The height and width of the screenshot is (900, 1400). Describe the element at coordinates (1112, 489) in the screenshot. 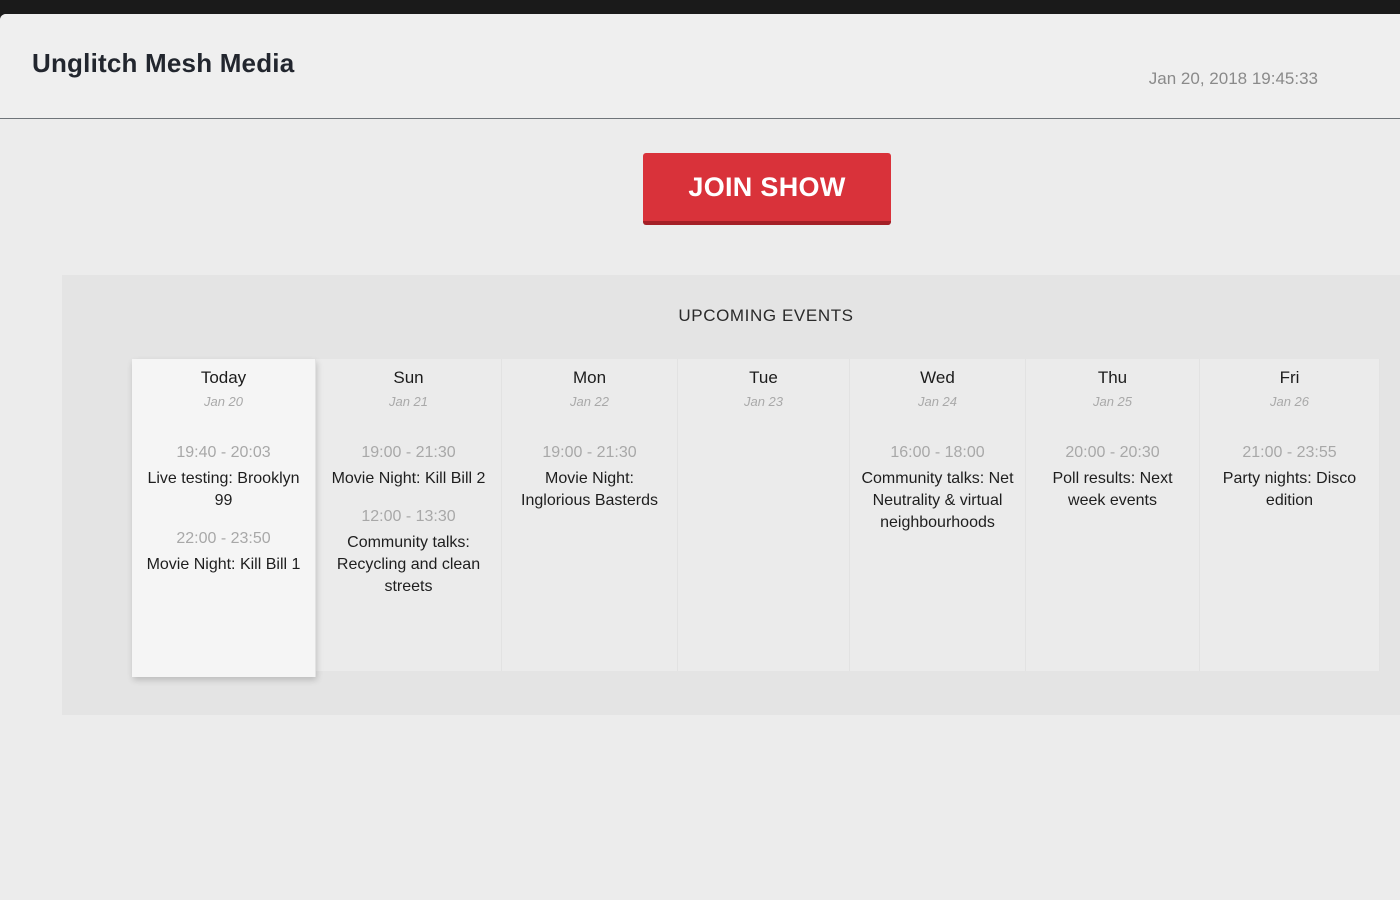

I see `event-title: Poll results: Next week events` at that location.